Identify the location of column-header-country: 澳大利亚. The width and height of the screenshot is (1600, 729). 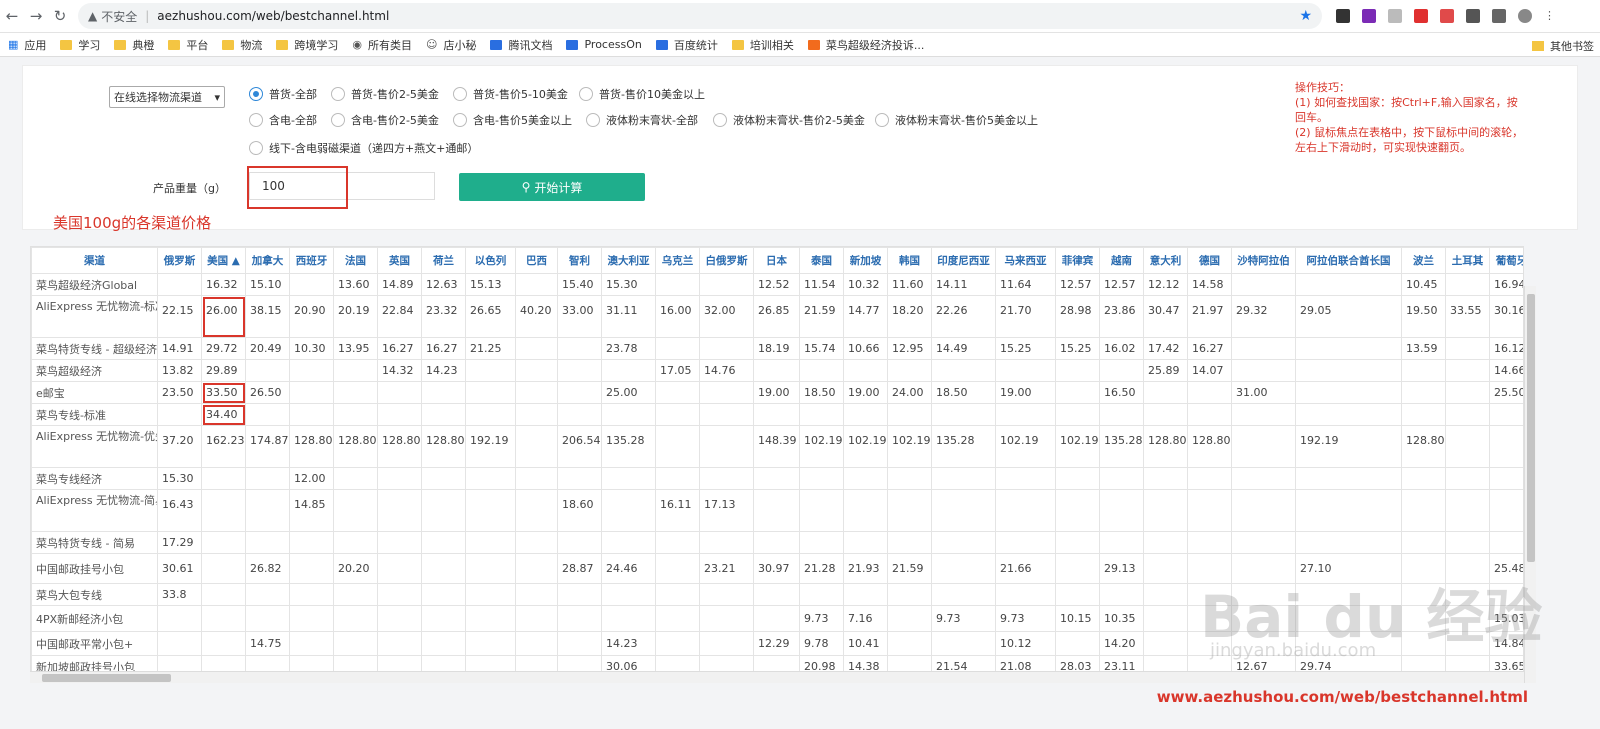
(628, 260).